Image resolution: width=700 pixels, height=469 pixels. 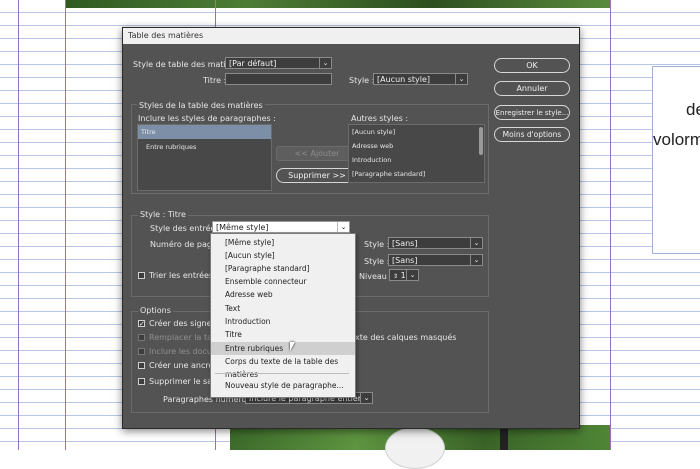 What do you see at coordinates (204, 157) in the screenshot?
I see `included-styles-list: Titre Entre rubriques` at bounding box center [204, 157].